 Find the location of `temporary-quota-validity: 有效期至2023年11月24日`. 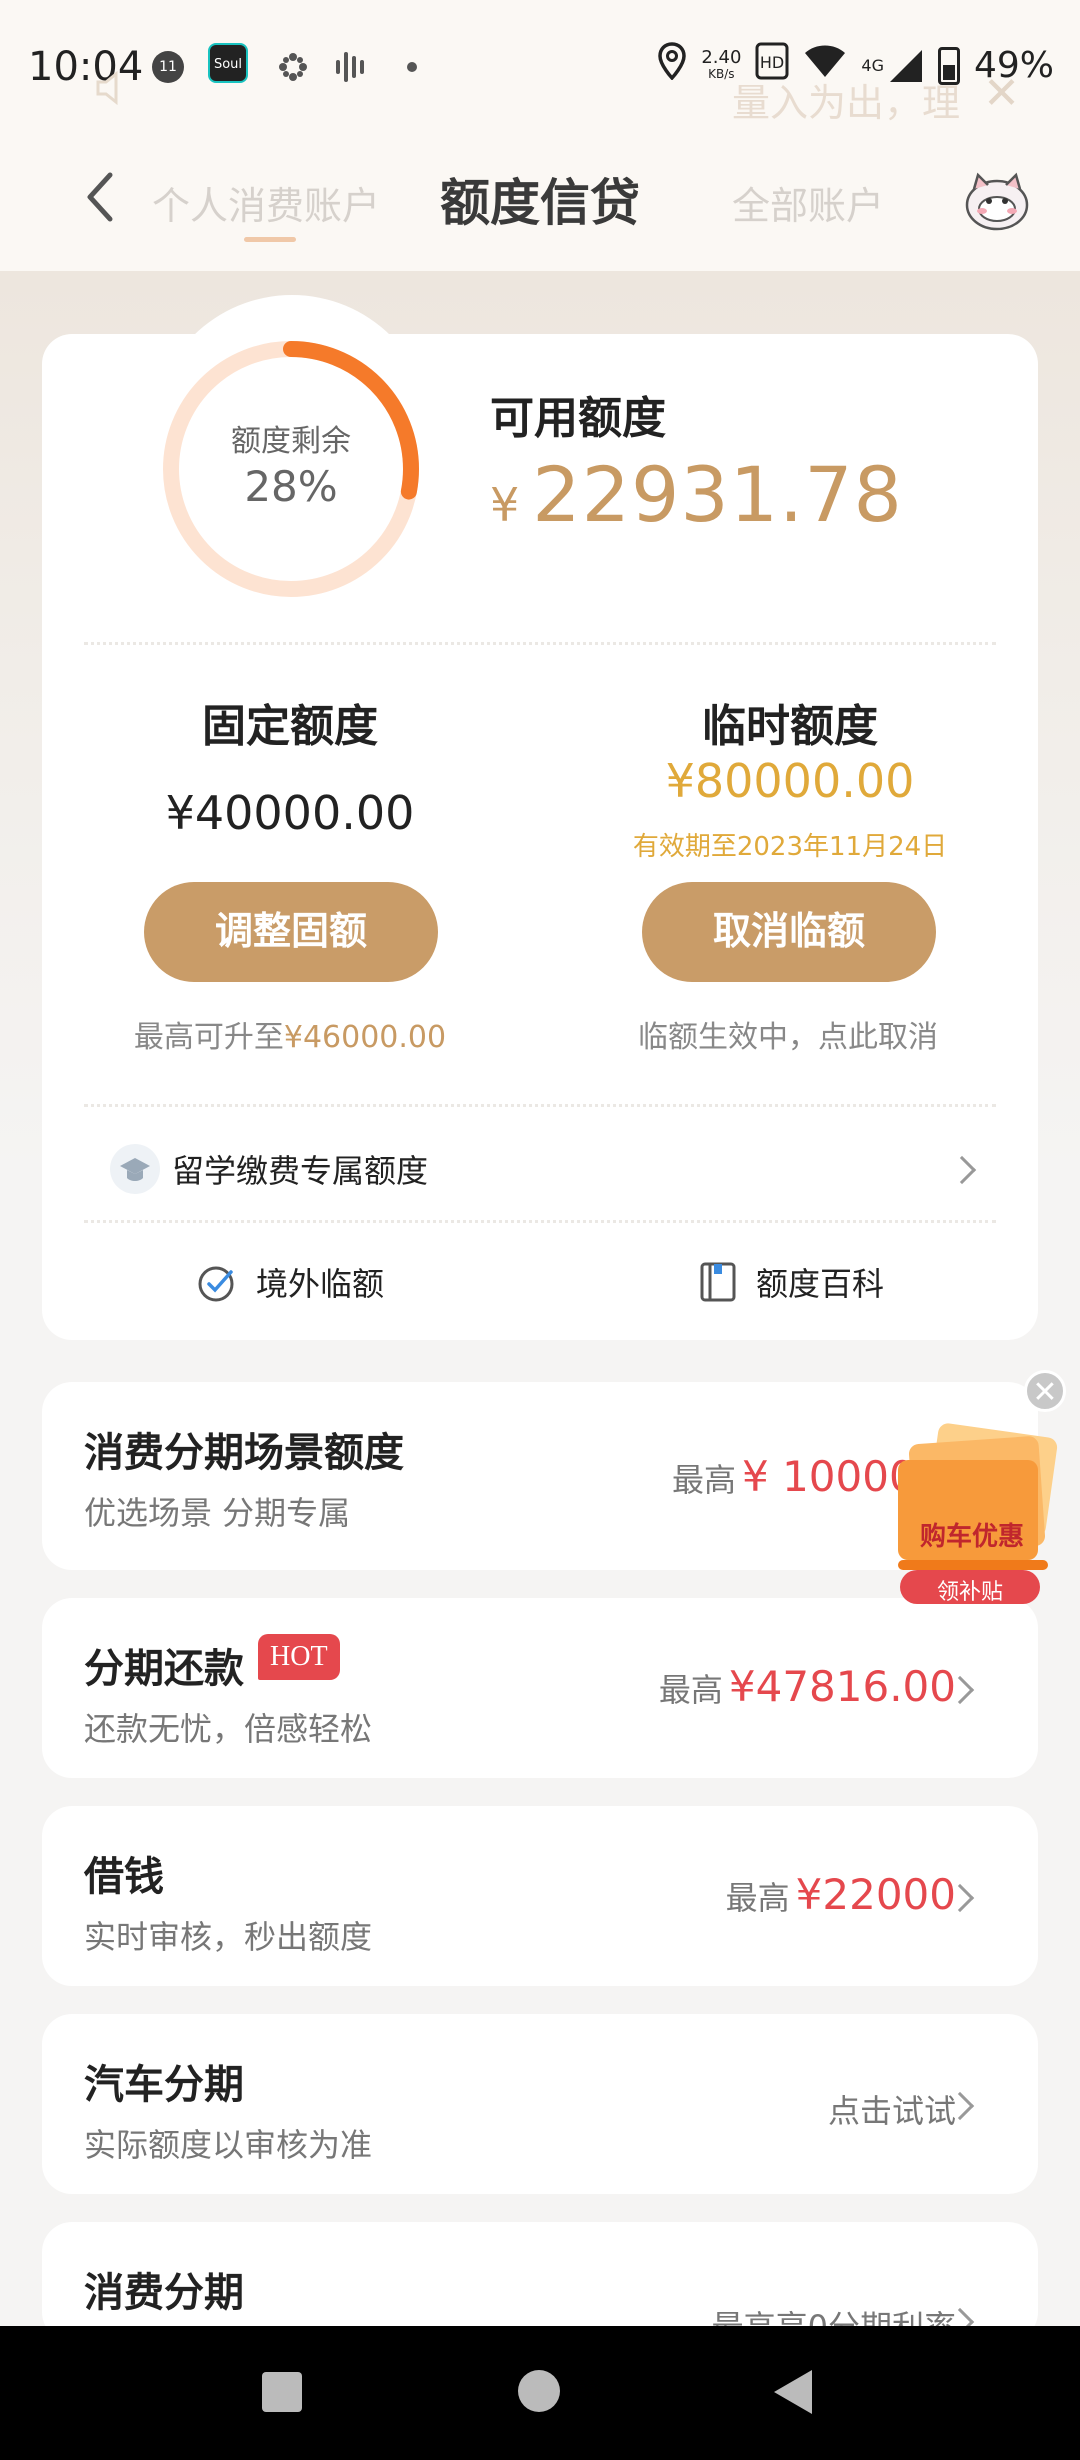

temporary-quota-validity: 有效期至2023年11月24日 is located at coordinates (790, 847).